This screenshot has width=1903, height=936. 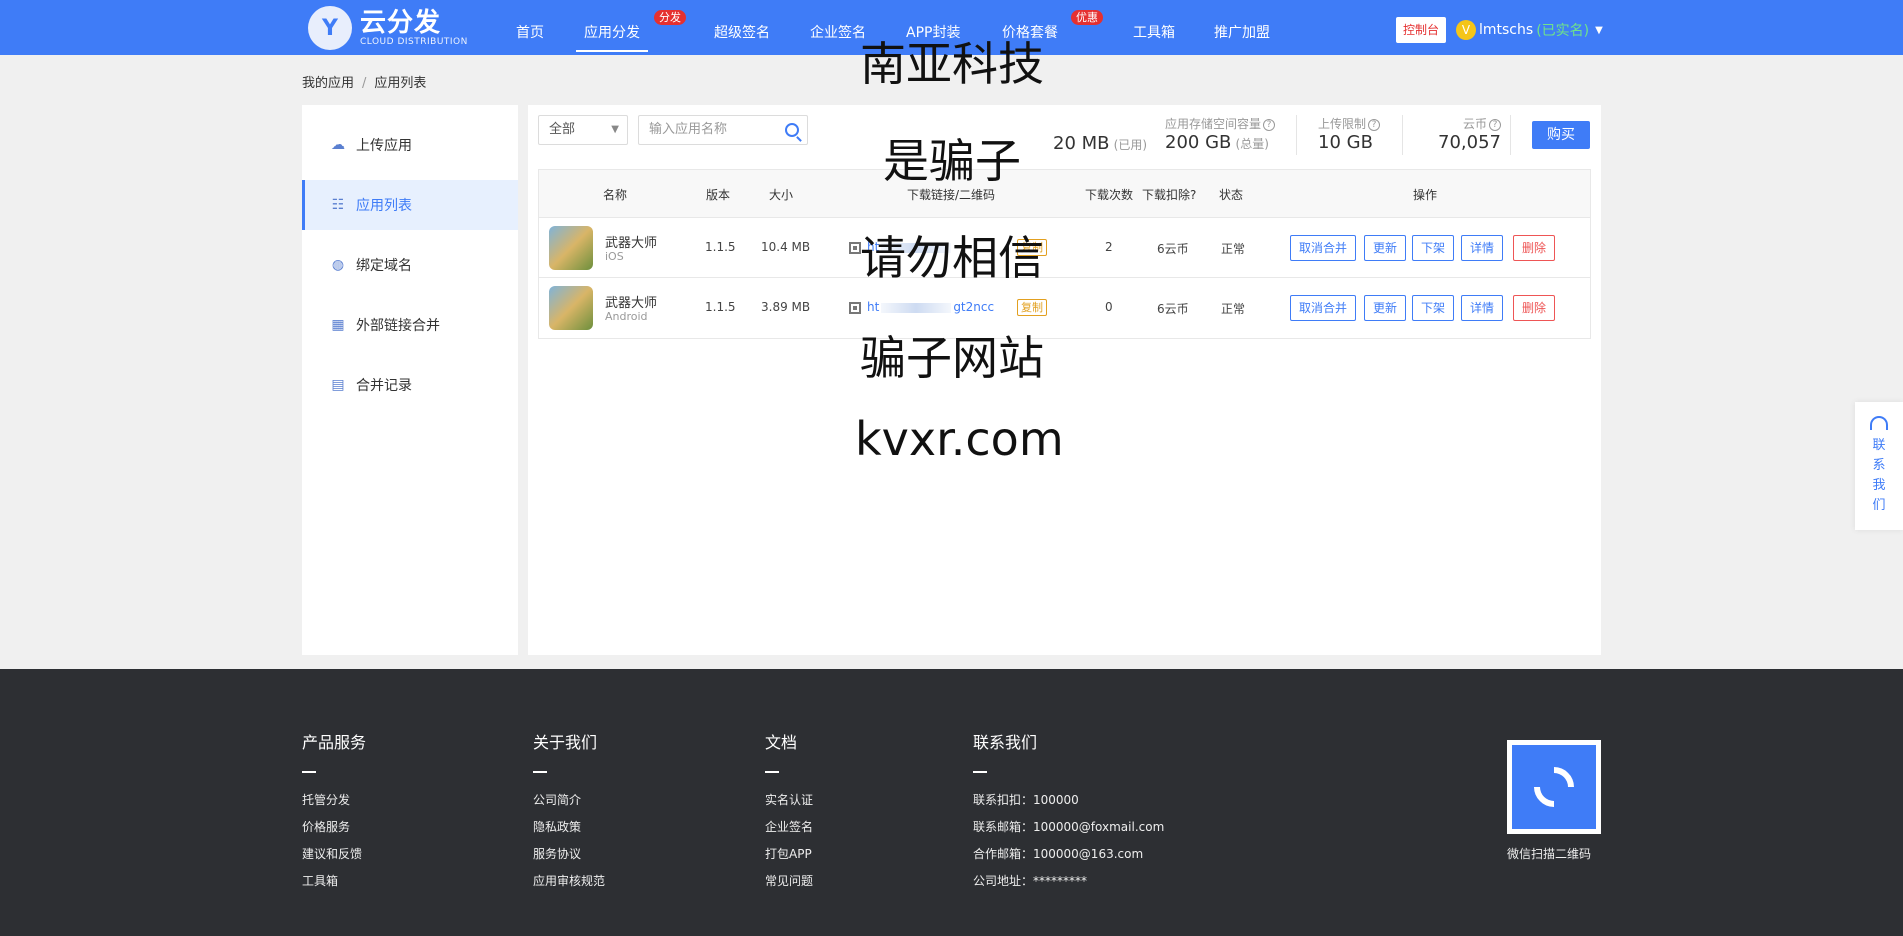 What do you see at coordinates (1469, 135) in the screenshot?
I see `stat-coins: 云币? 70,057` at bounding box center [1469, 135].